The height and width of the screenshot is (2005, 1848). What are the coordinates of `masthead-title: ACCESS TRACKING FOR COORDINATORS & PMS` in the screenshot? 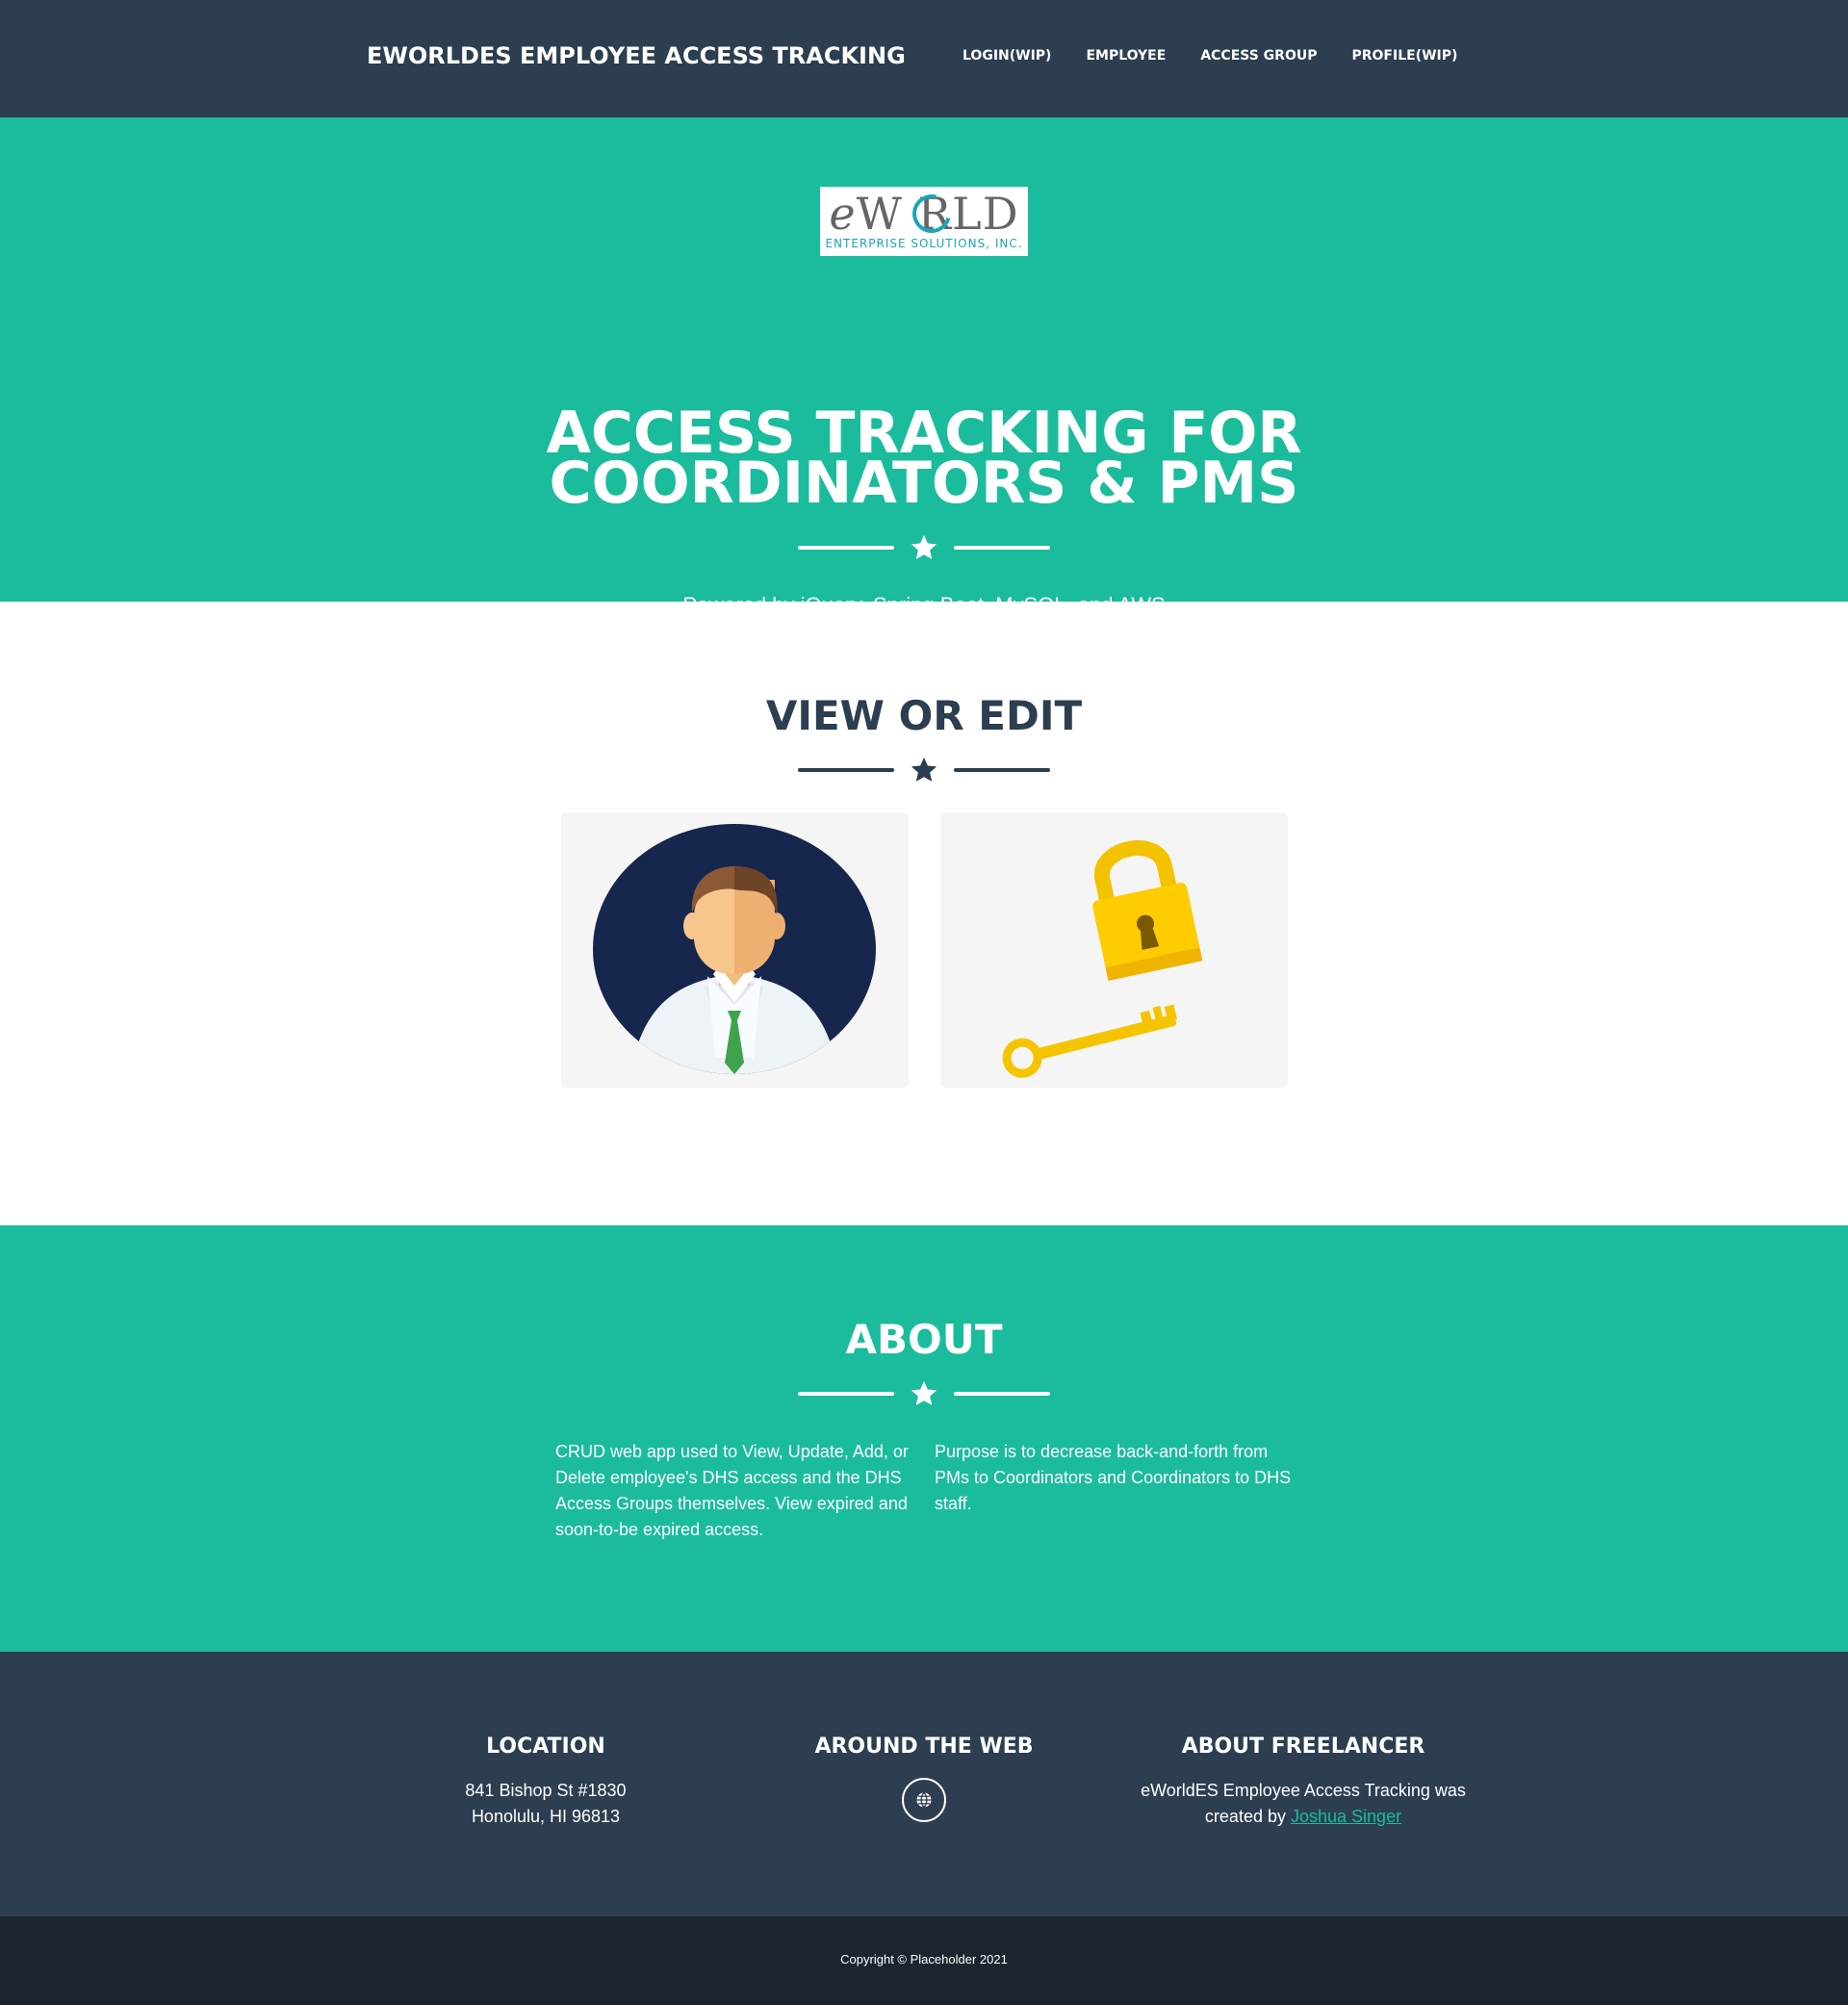 It's located at (924, 458).